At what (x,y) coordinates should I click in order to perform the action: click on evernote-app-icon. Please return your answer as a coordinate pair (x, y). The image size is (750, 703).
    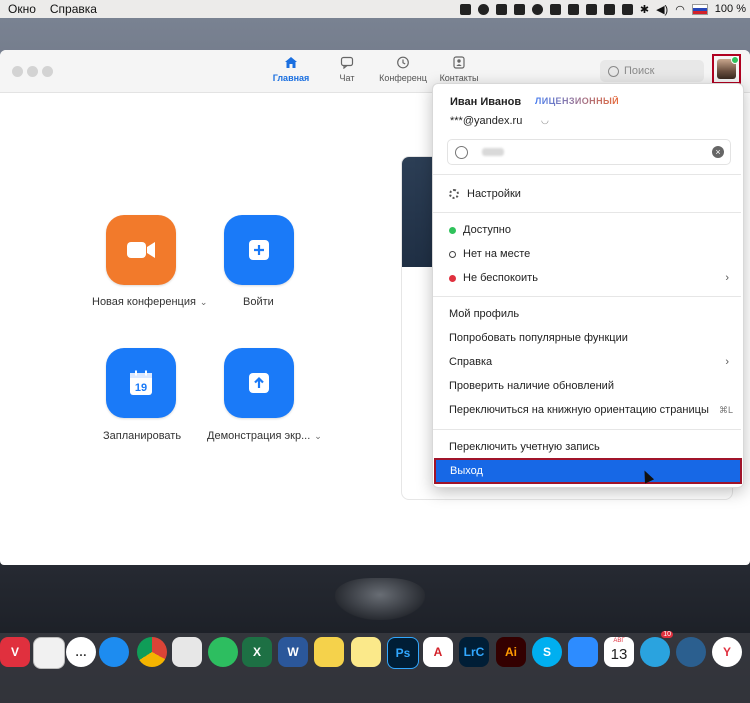
    Looking at the image, I should click on (223, 652).